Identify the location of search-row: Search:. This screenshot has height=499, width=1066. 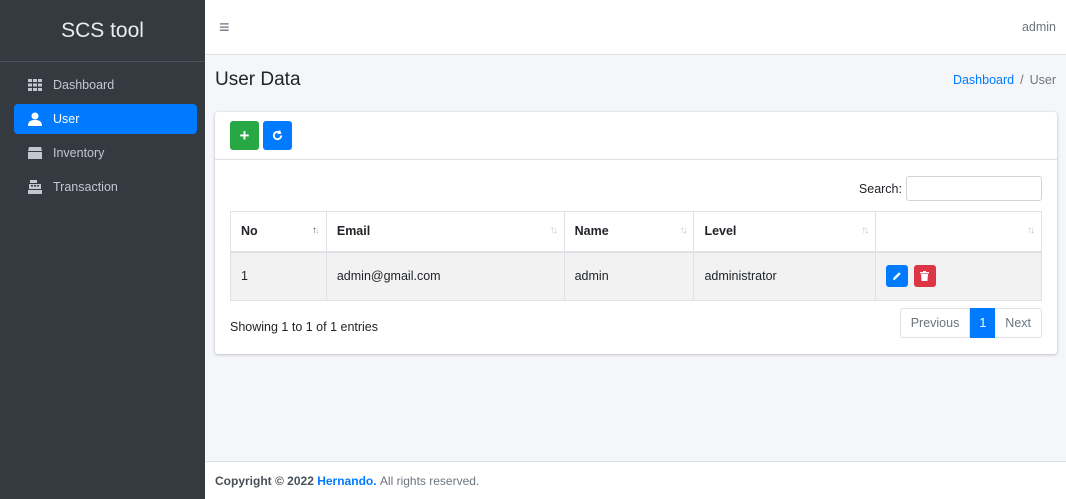
(950, 188).